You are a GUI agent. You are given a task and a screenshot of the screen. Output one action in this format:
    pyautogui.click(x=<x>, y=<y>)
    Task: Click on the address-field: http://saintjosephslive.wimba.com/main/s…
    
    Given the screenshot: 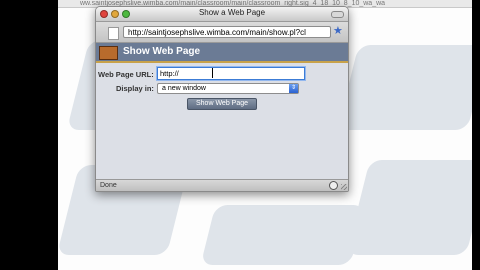 What is the action you would take?
    pyautogui.click(x=227, y=32)
    